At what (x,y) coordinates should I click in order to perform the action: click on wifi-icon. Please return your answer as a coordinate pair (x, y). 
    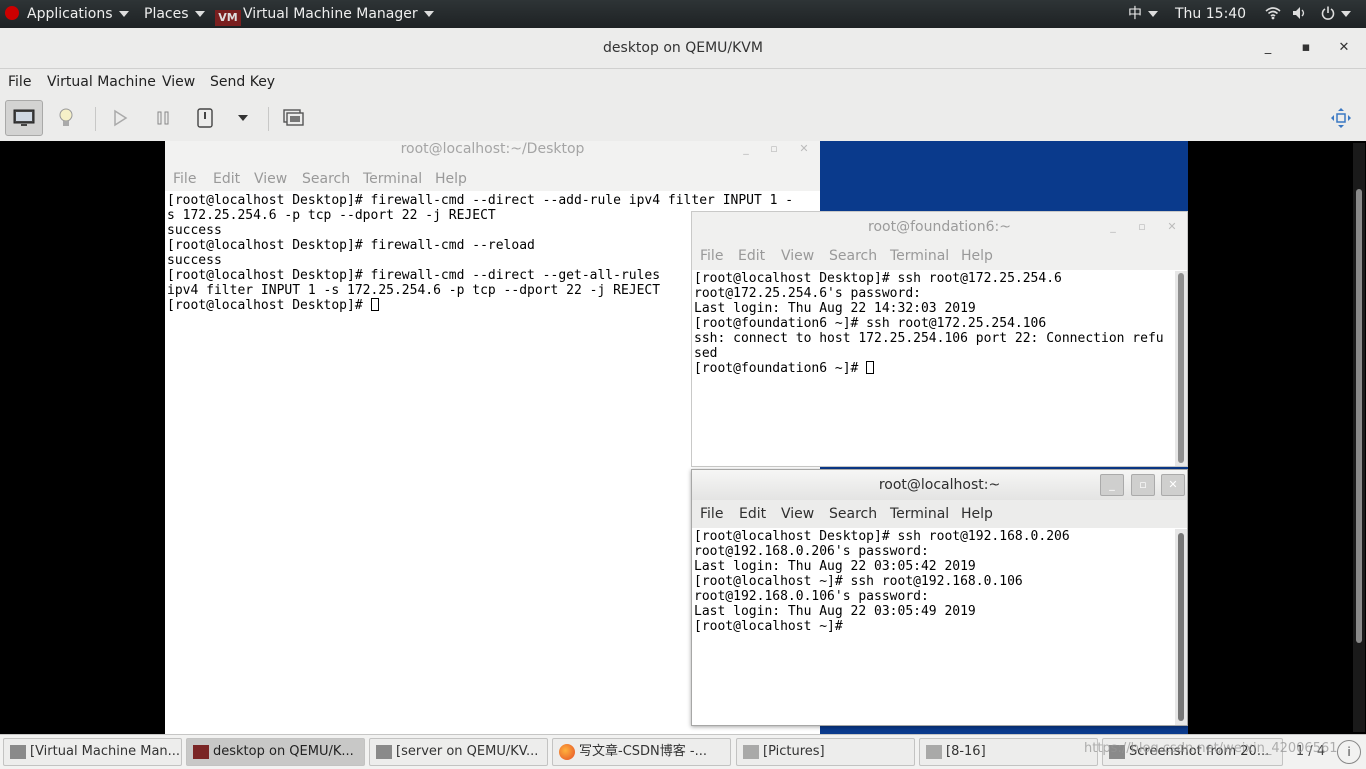
    Looking at the image, I should click on (1273, 14).